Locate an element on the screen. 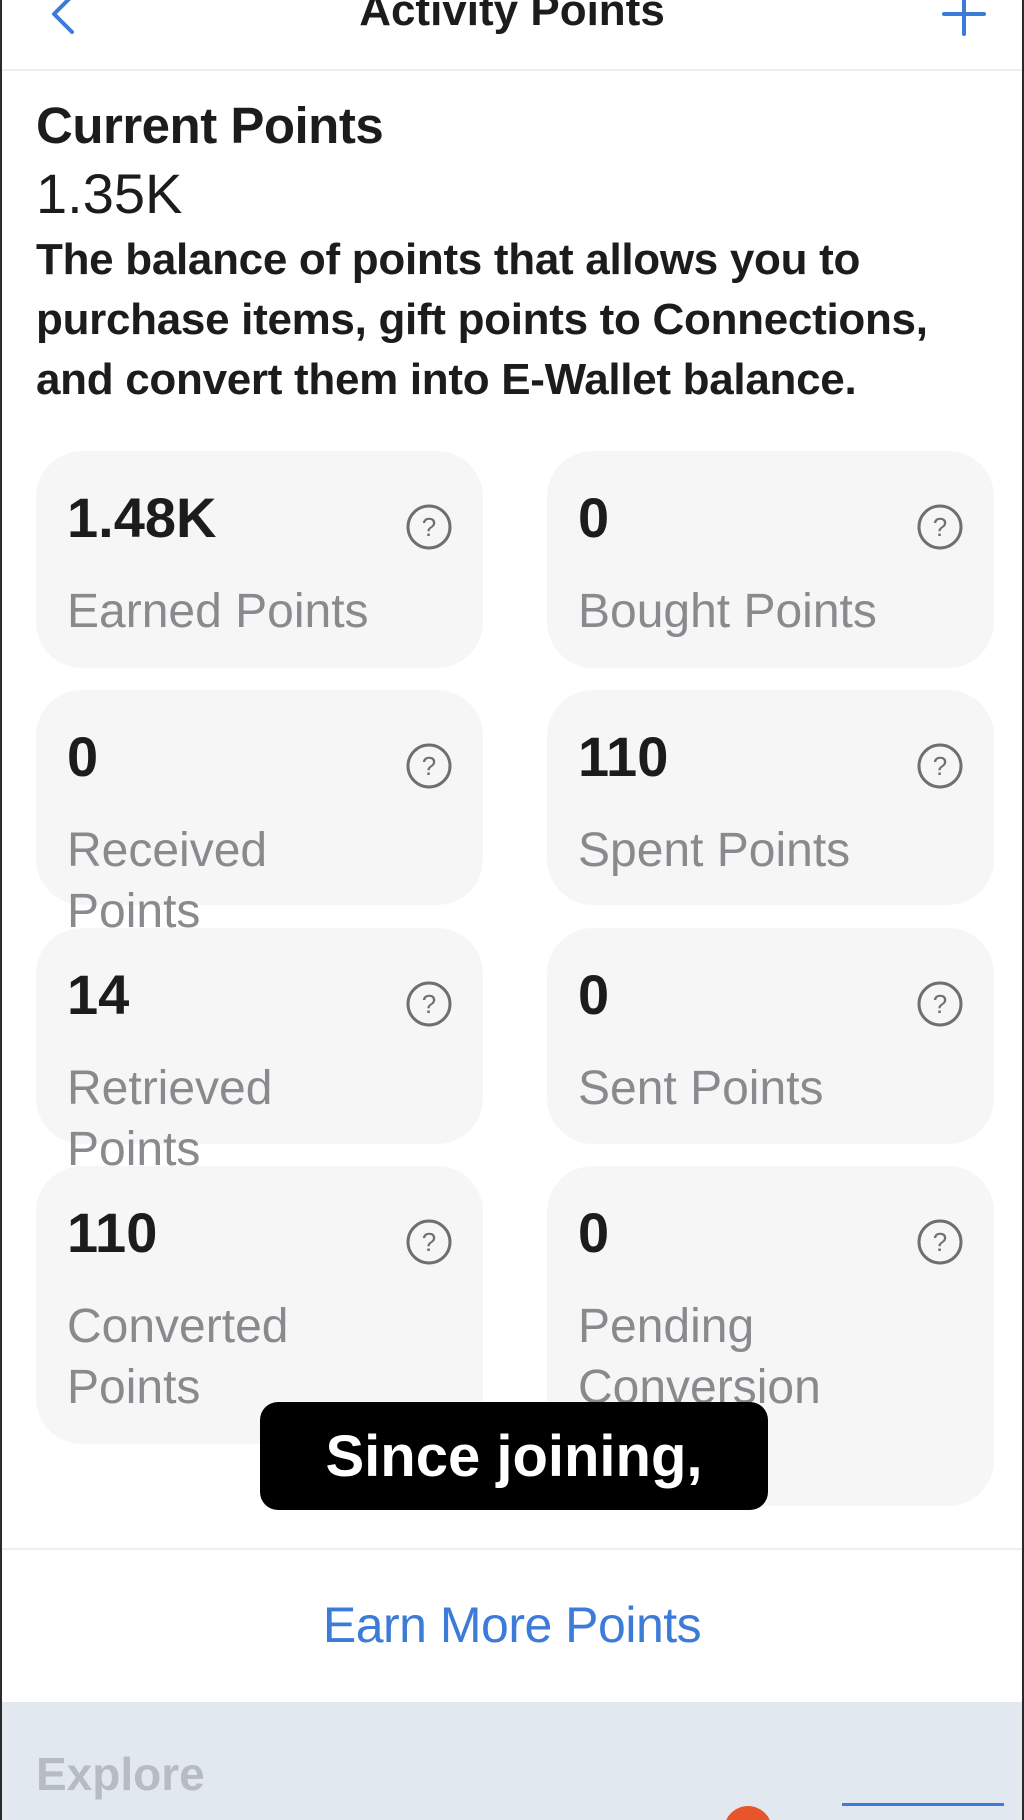  card-value: 1.48K is located at coordinates (142, 517).